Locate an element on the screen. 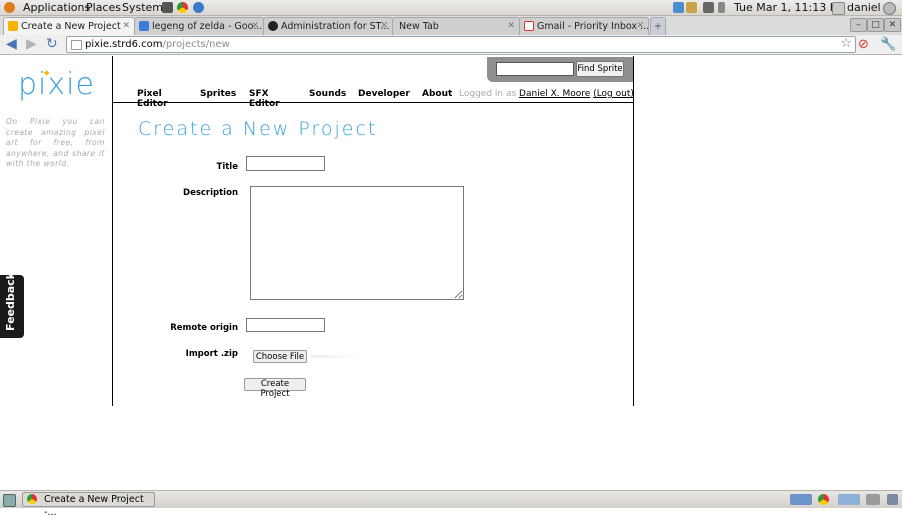 The image size is (902, 519). url-text: pixie.strd6.com/projects/new is located at coordinates (157, 44).